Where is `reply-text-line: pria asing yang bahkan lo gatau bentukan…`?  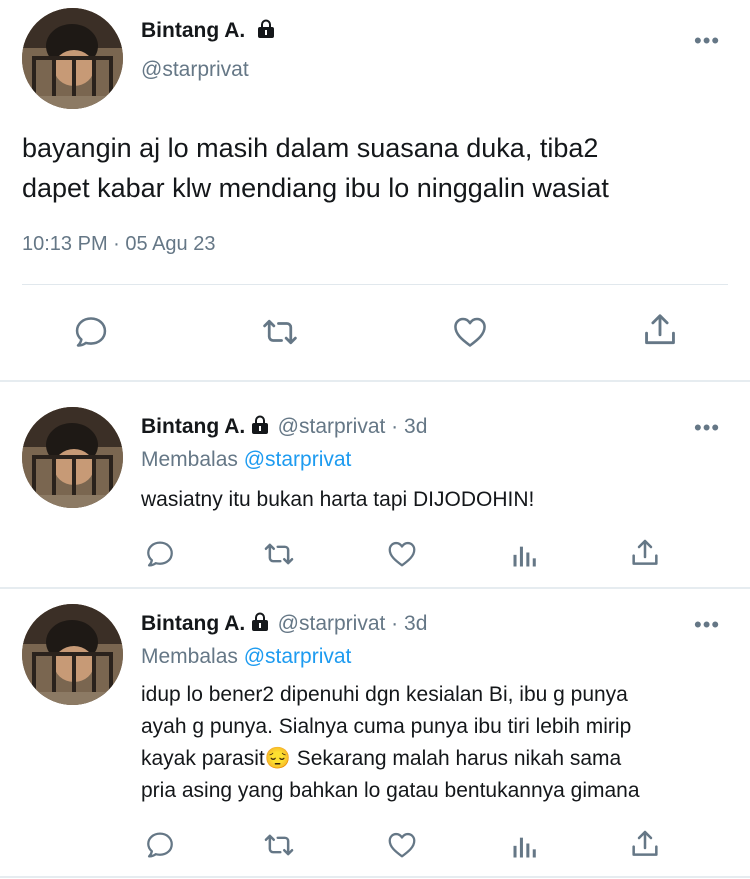
reply-text-line: pria asing yang bahkan lo gatau bentukan… is located at coordinates (390, 790).